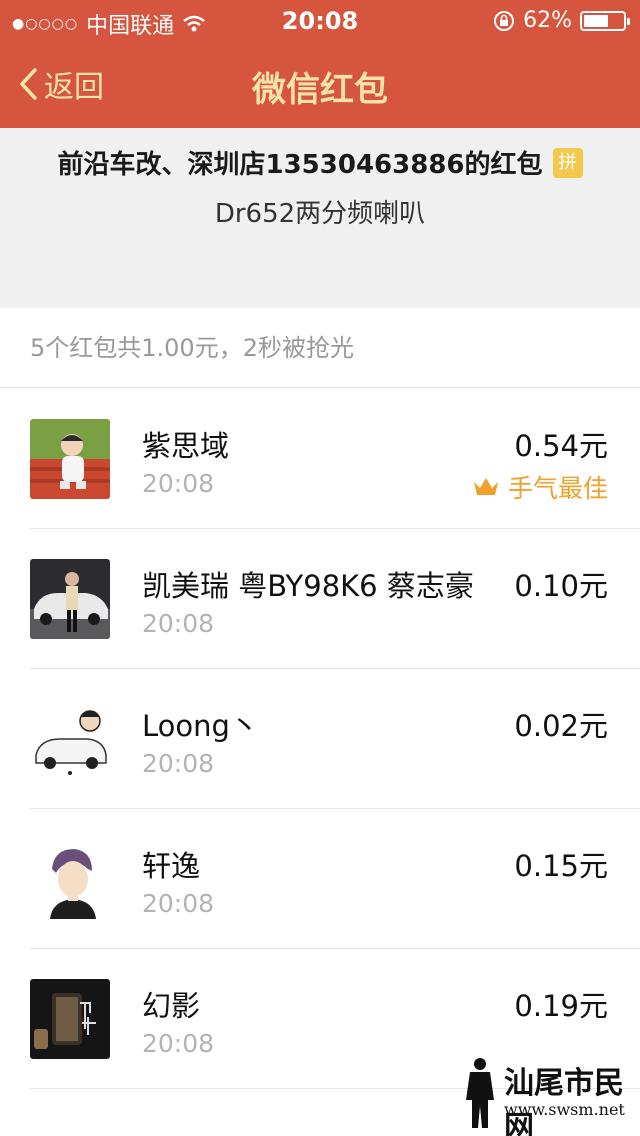 The height and width of the screenshot is (1136, 640). I want to click on grab-amount: 0.10元, so click(561, 586).